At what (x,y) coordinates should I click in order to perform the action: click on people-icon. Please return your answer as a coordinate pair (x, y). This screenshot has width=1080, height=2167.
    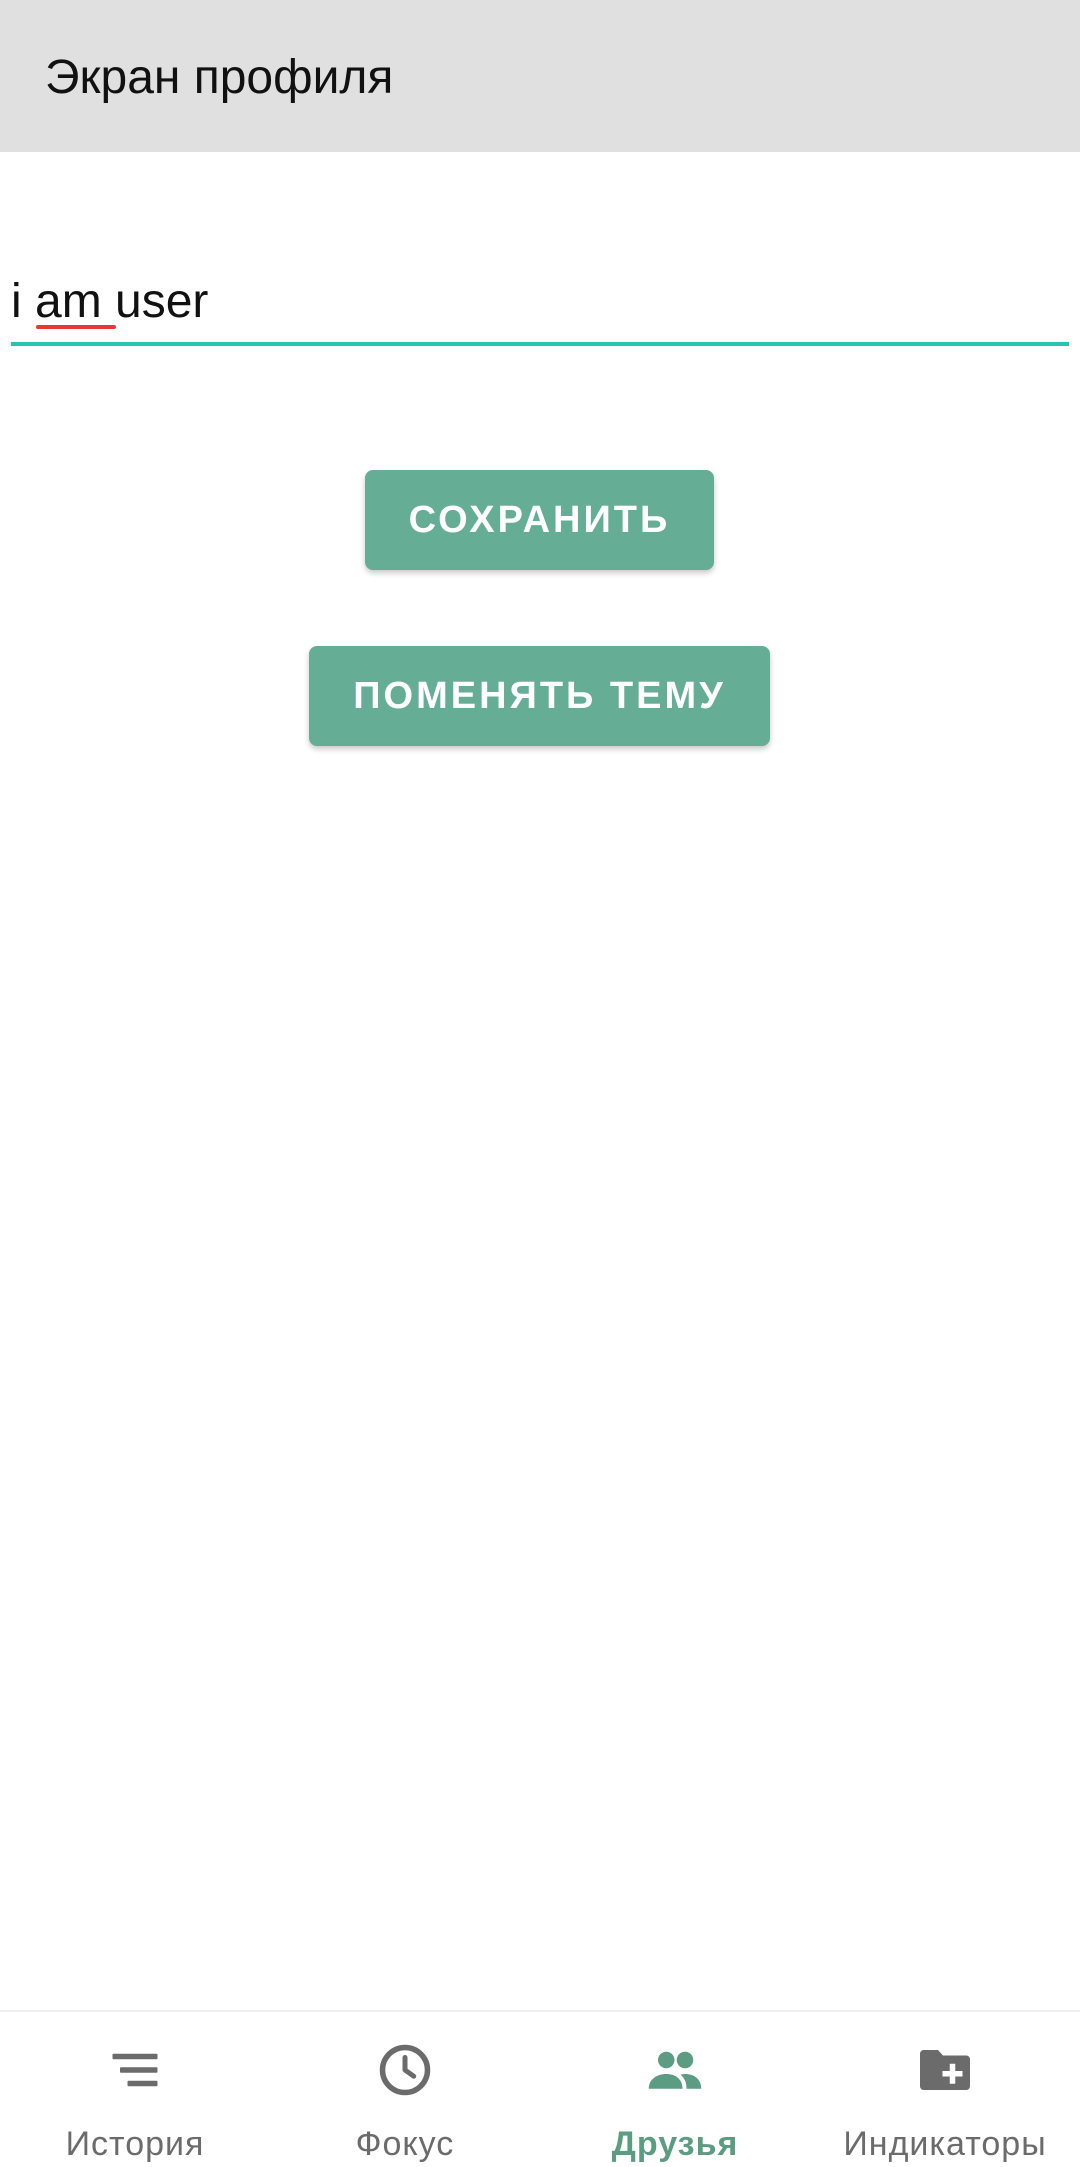
    Looking at the image, I should click on (675, 2070).